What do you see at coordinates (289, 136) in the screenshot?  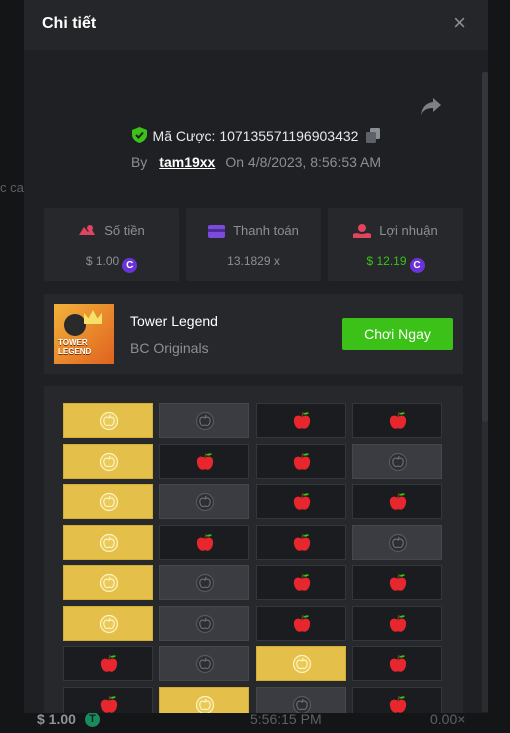 I see `bet-id-value: 107135571196903432` at bounding box center [289, 136].